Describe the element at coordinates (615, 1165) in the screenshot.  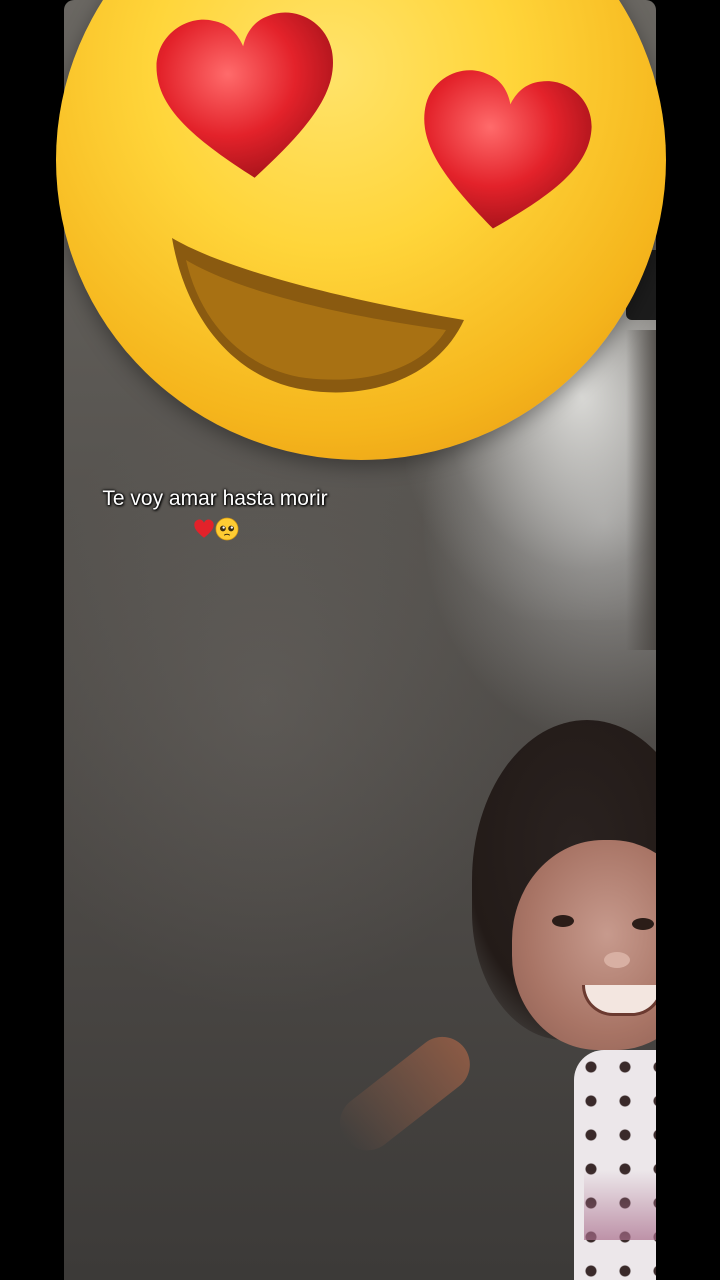
I see `polka-dot-dress` at that location.